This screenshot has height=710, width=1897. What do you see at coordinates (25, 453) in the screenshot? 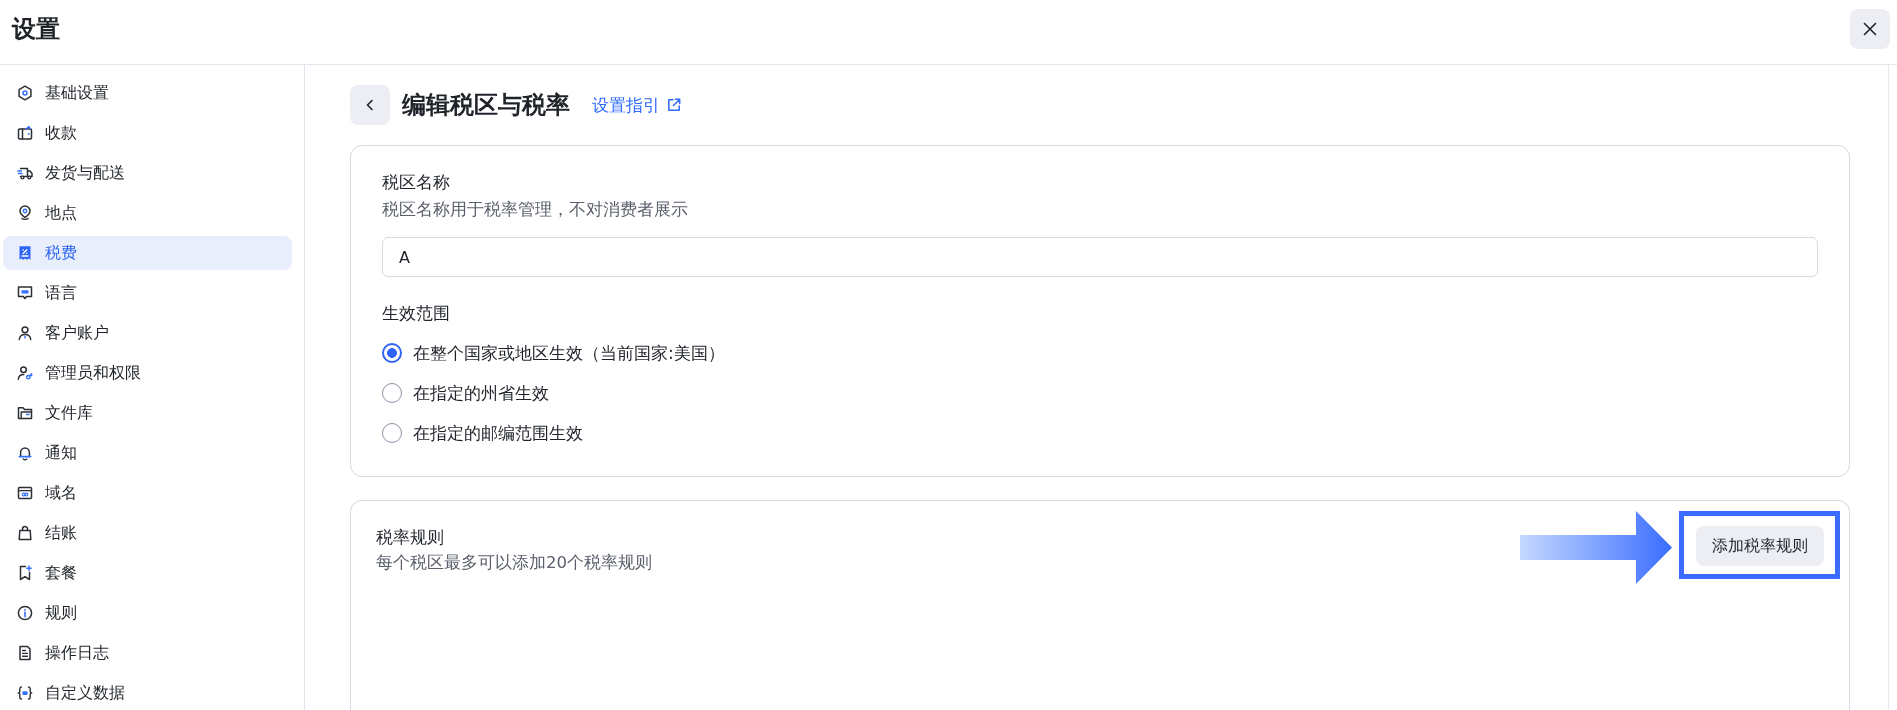
I see `bell-icon` at bounding box center [25, 453].